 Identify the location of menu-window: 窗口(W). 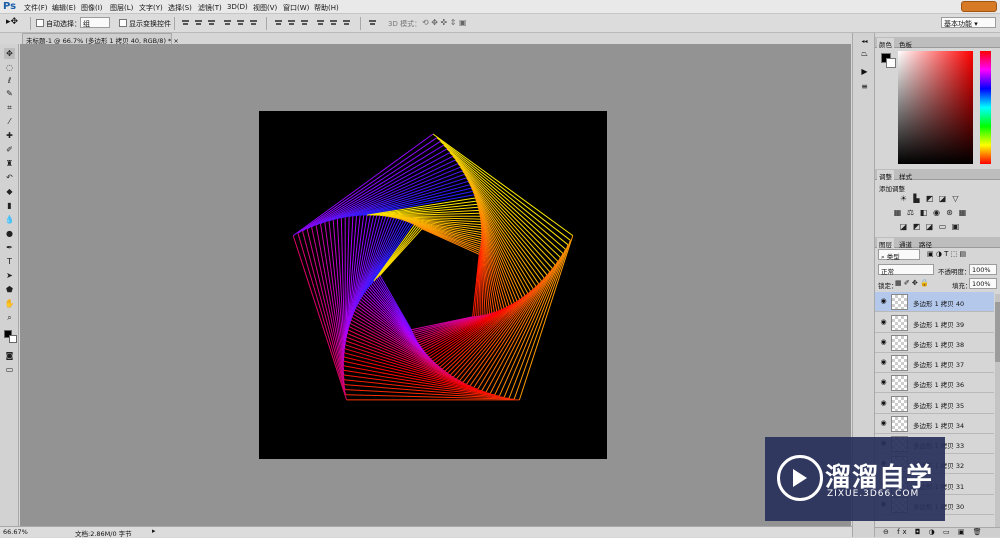
(296, 8).